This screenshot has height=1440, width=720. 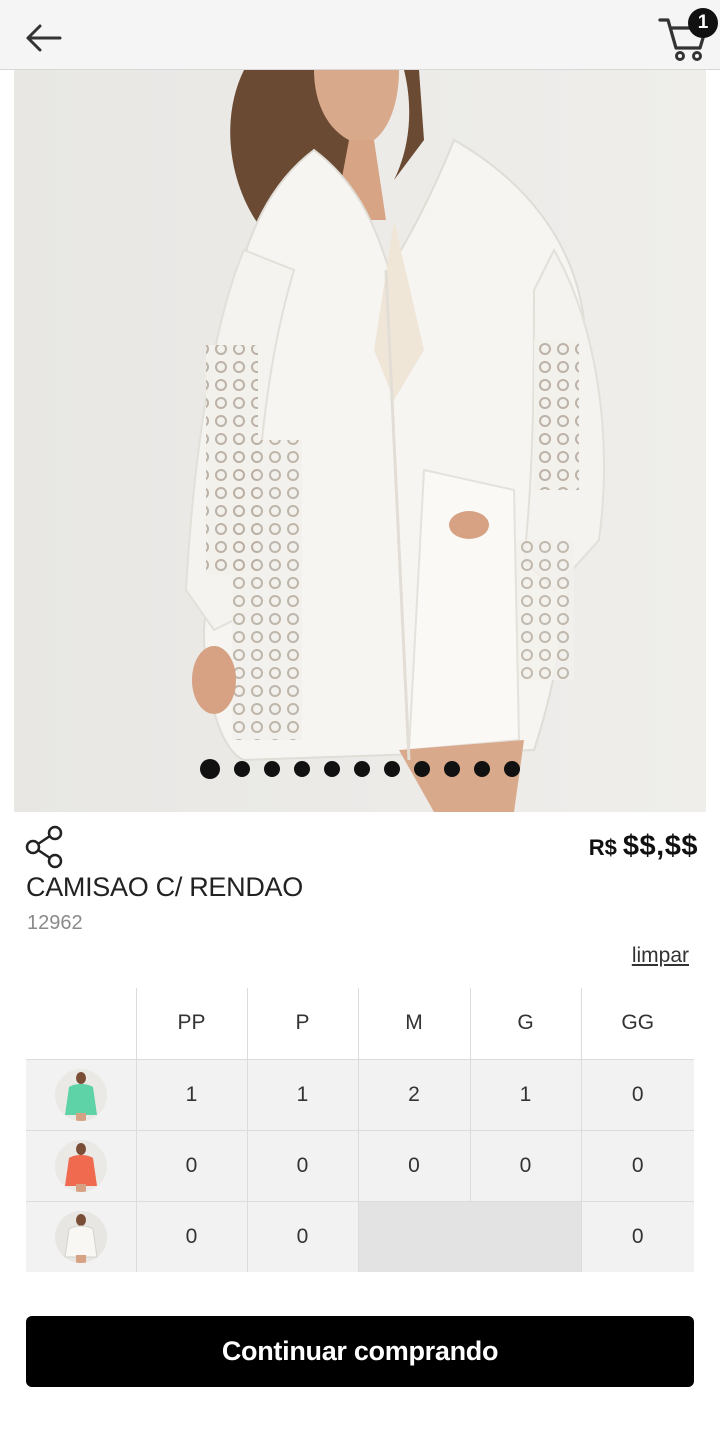 I want to click on color-thumbnail-white, so click(x=80, y=1236).